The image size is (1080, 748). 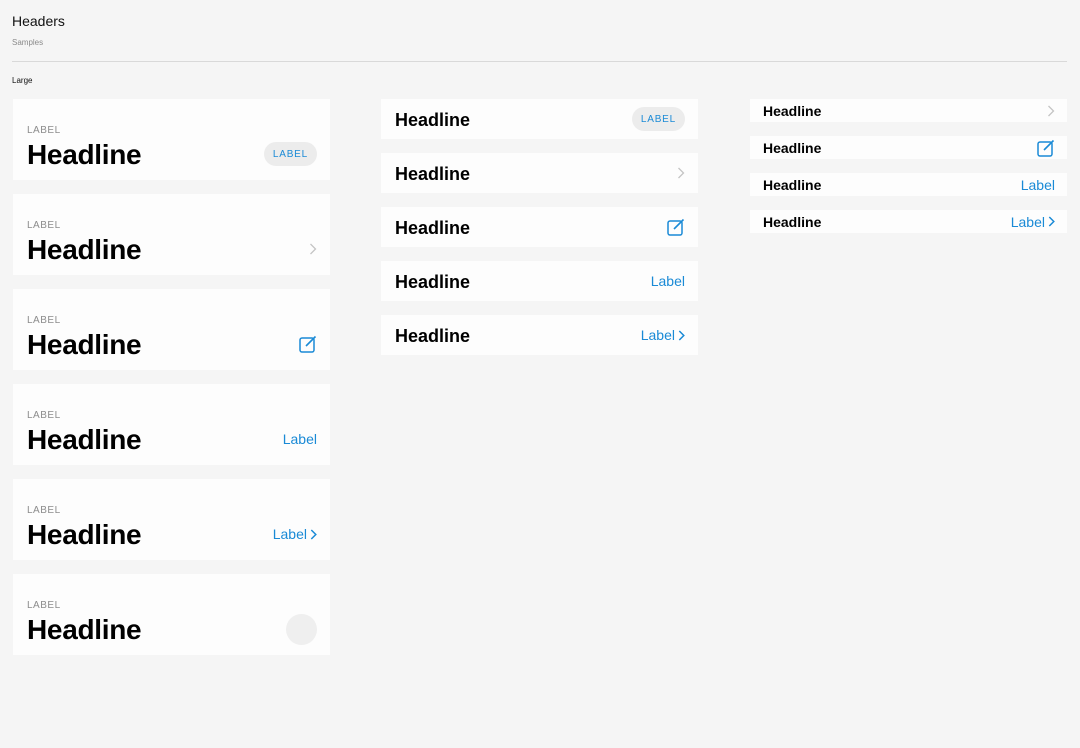 I want to click on avatar-placeholder, so click(x=301, y=629).